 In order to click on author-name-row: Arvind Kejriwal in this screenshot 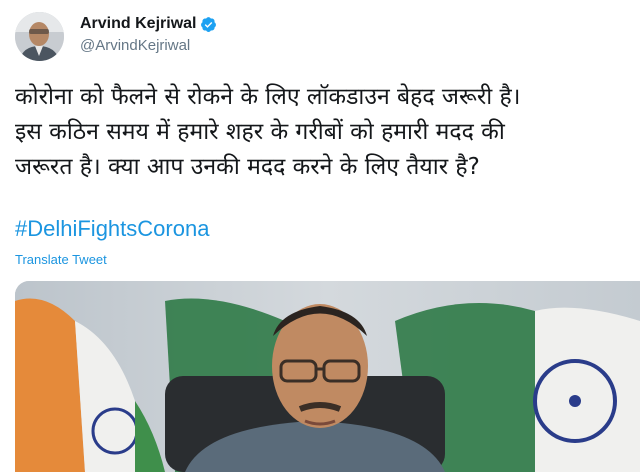, I will do `click(148, 24)`.